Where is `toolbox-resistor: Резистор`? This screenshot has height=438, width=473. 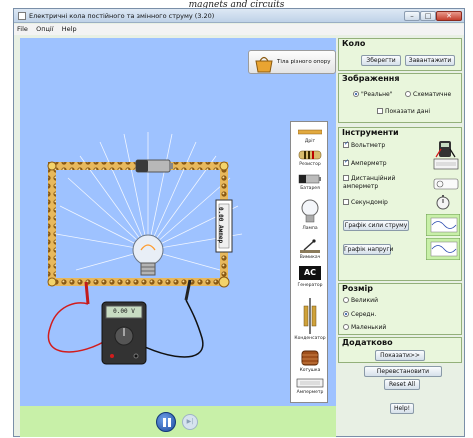 toolbox-resistor: Резистор is located at coordinates (310, 161).